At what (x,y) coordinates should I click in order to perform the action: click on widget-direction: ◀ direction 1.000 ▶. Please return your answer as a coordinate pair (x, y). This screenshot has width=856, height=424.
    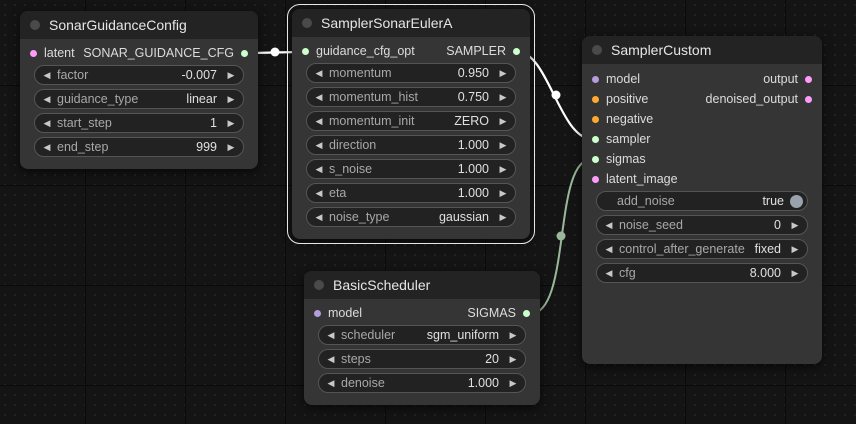
    Looking at the image, I should click on (411, 145).